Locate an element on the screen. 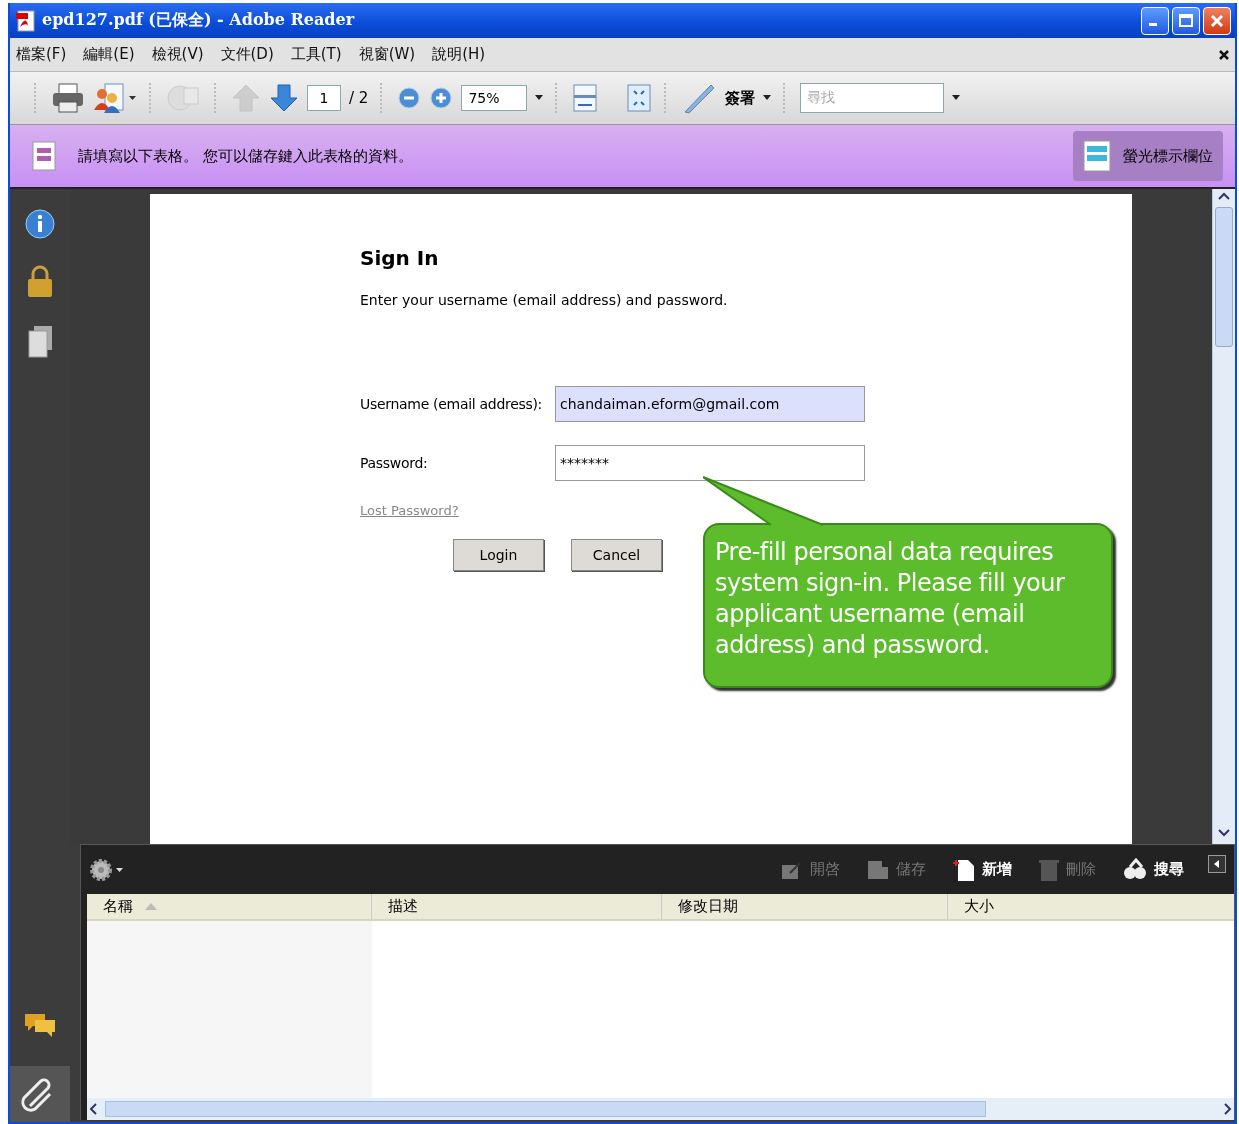 This screenshot has height=1124, width=1239. column-header: 修改日期 is located at coordinates (805, 906).